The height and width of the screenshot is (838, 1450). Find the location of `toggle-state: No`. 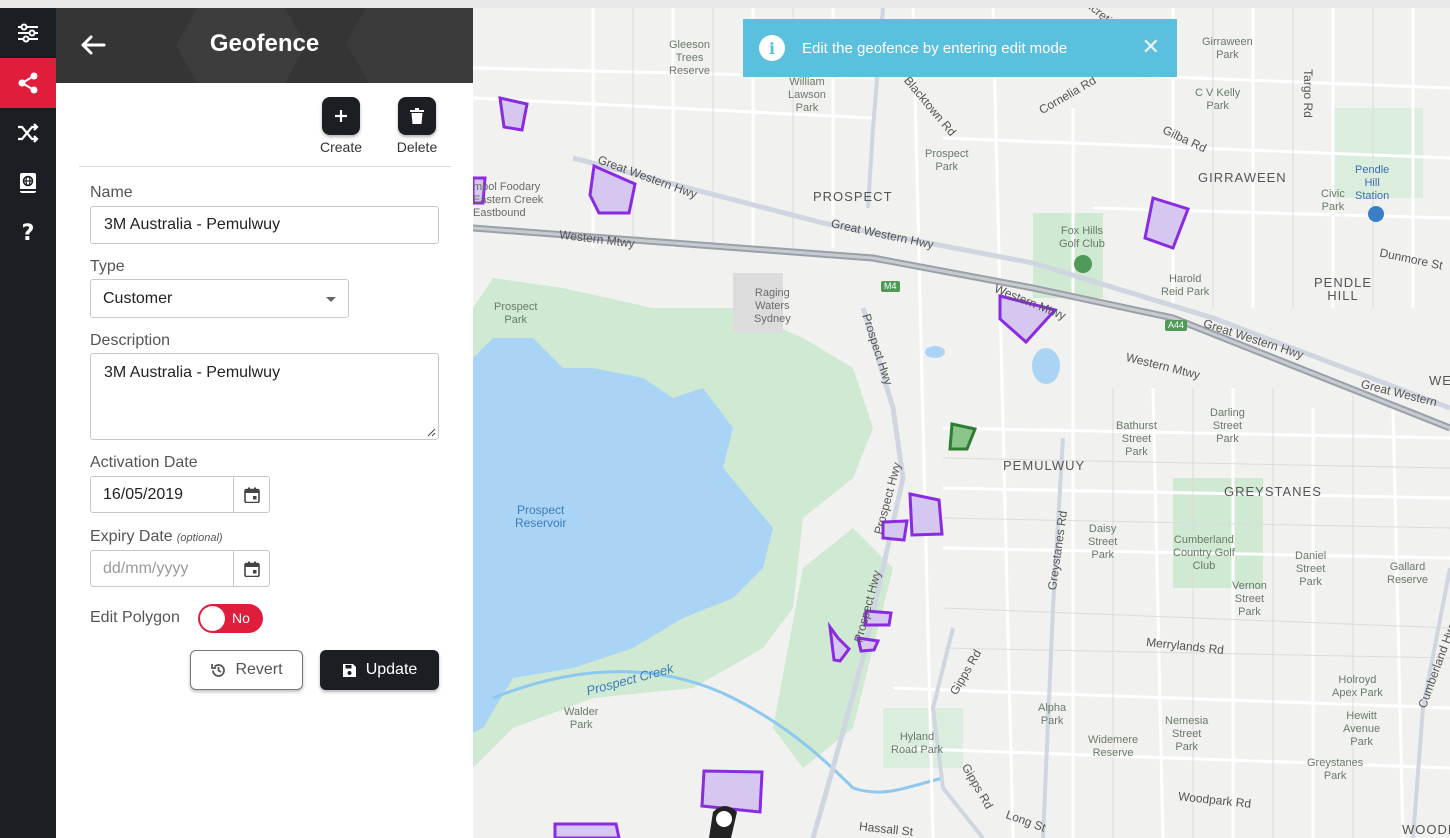

toggle-state: No is located at coordinates (241, 618).